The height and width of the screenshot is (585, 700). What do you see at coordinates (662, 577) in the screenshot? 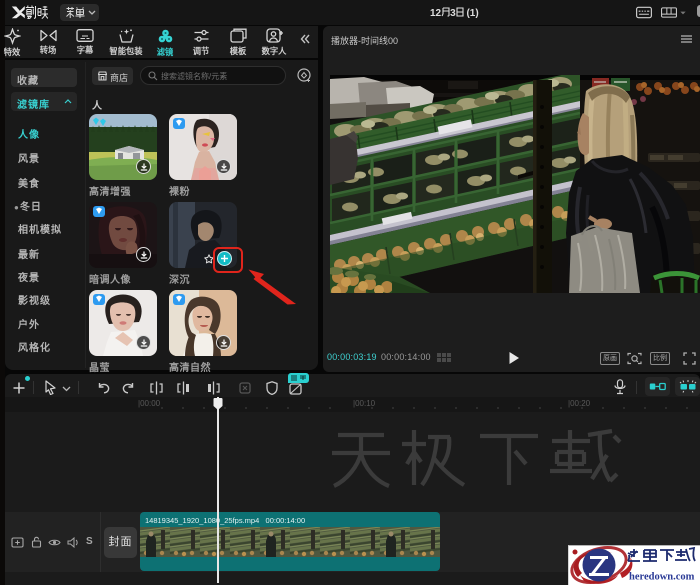
I see `svg-text: heredown.com` at bounding box center [662, 577].